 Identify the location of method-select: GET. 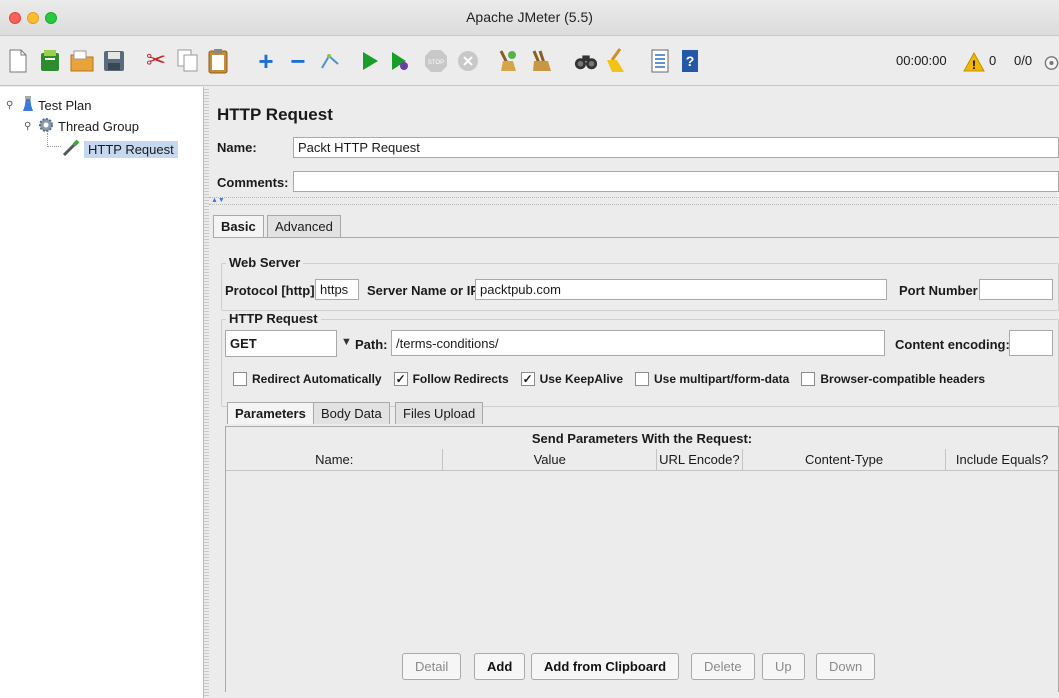
(281, 343).